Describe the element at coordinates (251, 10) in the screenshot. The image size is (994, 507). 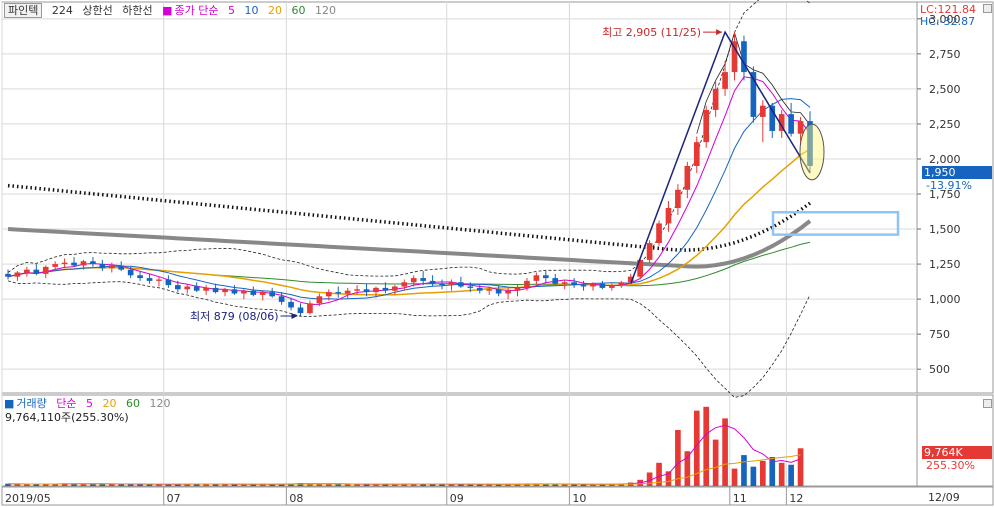
I see `ma-10: 10` at that location.